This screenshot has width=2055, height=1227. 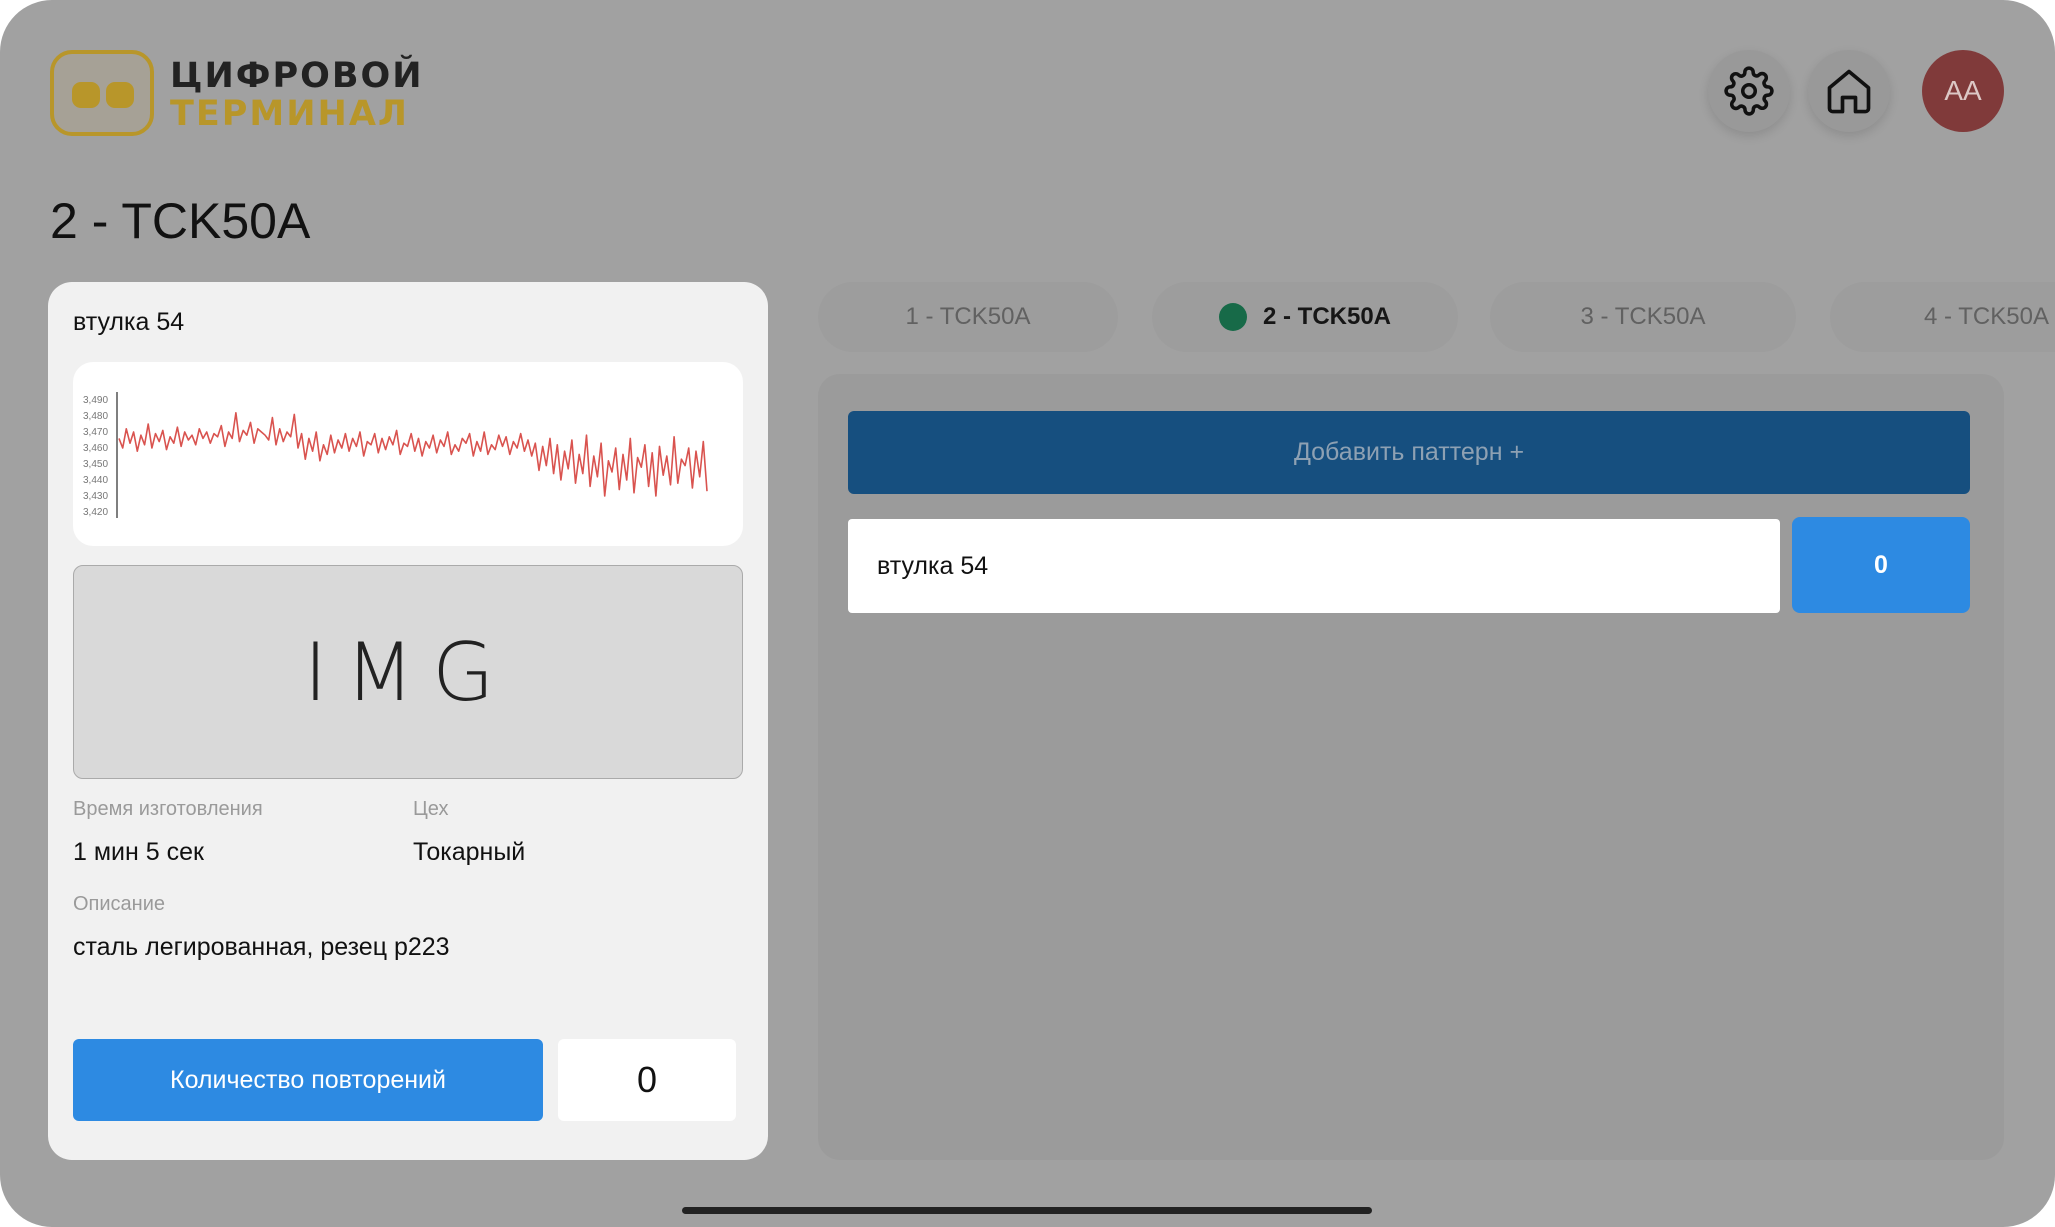 I want to click on logo-text-line1: ЦИФРОВОЙ, so click(x=297, y=76).